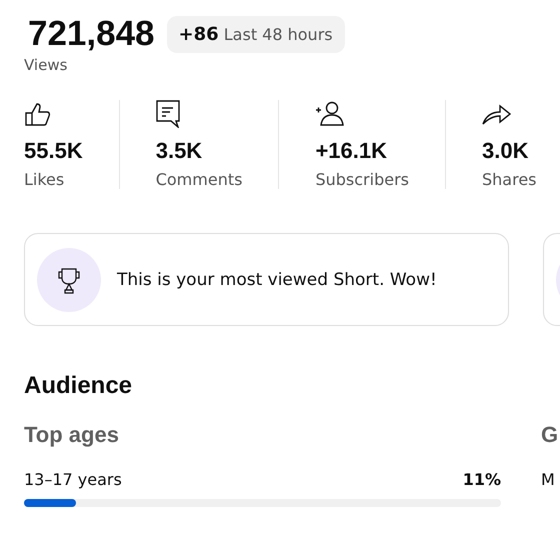  Describe the element at coordinates (179, 151) in the screenshot. I see `stat-value: 3.5K` at that location.